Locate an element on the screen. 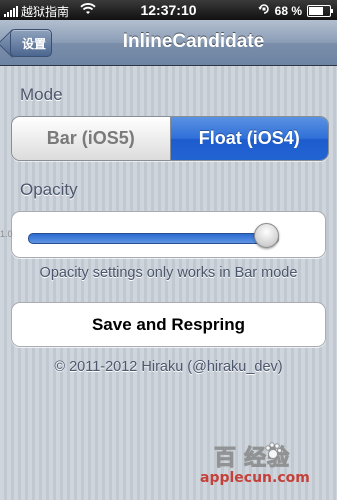  opacity-slider-card: 1.0 is located at coordinates (163, 234).